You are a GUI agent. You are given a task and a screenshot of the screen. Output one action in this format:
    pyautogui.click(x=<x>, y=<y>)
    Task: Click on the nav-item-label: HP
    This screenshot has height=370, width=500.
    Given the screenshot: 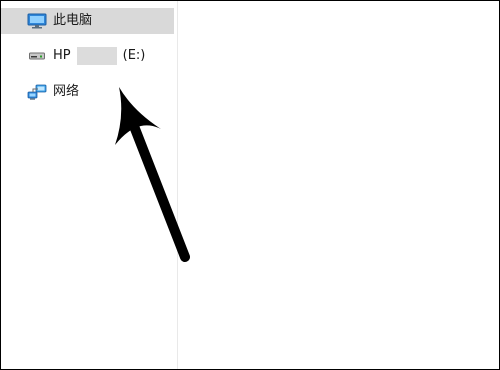 What is the action you would take?
    pyautogui.click(x=62, y=55)
    